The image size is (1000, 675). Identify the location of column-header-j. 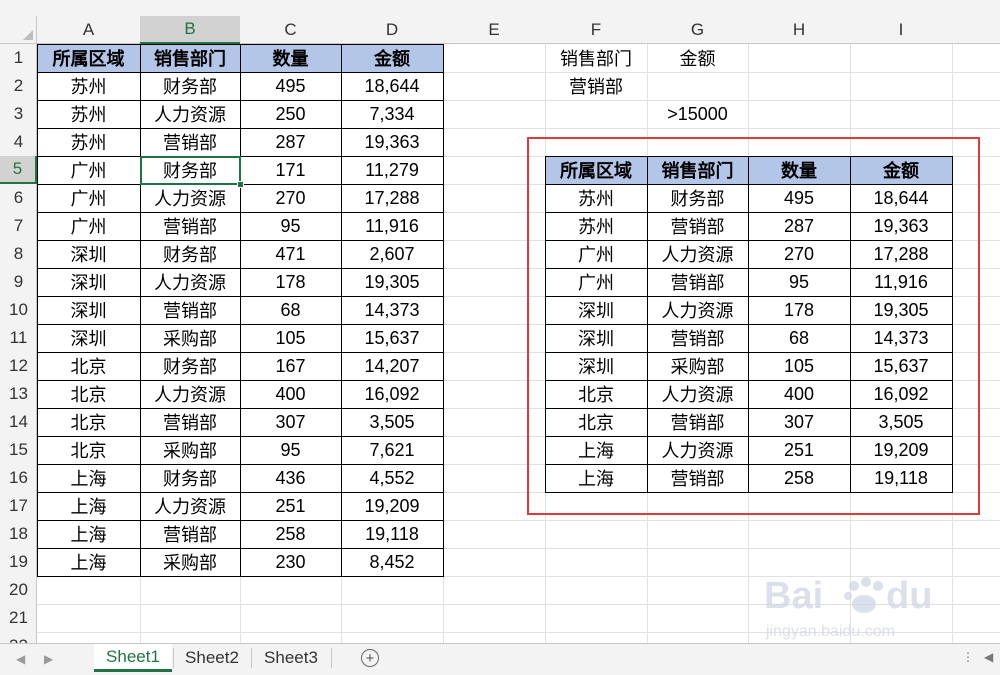
(976, 30).